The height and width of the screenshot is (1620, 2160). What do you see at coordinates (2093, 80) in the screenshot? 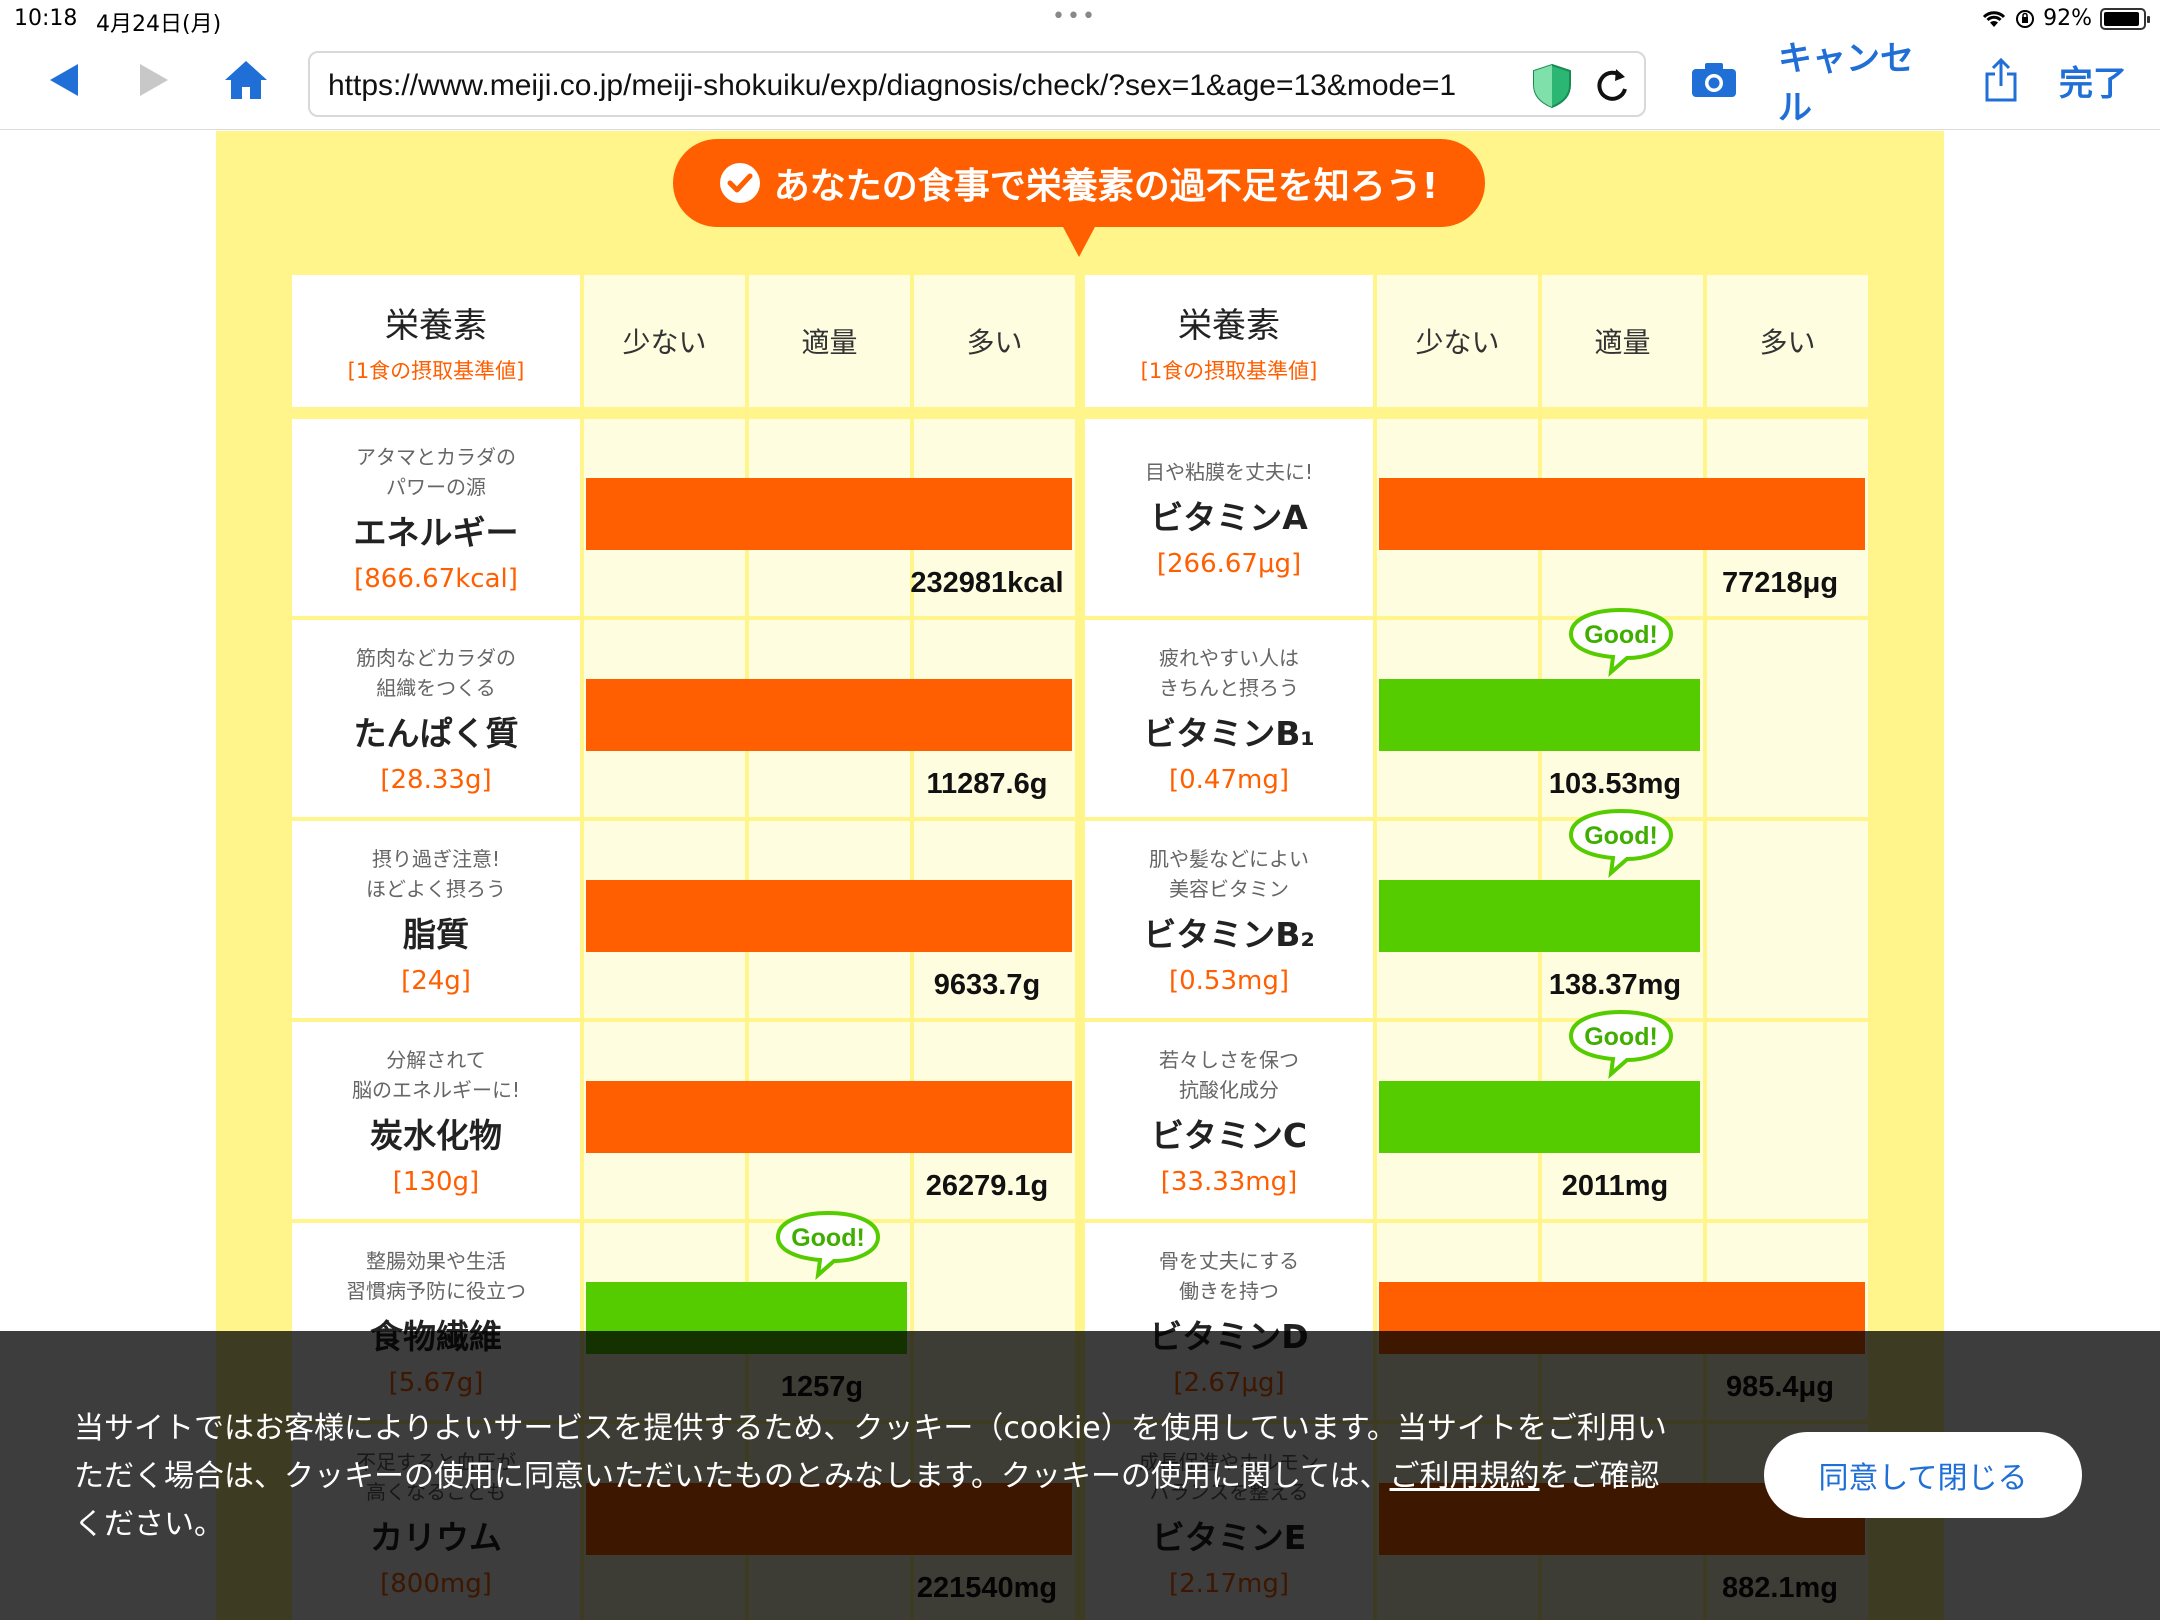
I see `done-button: 完了` at bounding box center [2093, 80].